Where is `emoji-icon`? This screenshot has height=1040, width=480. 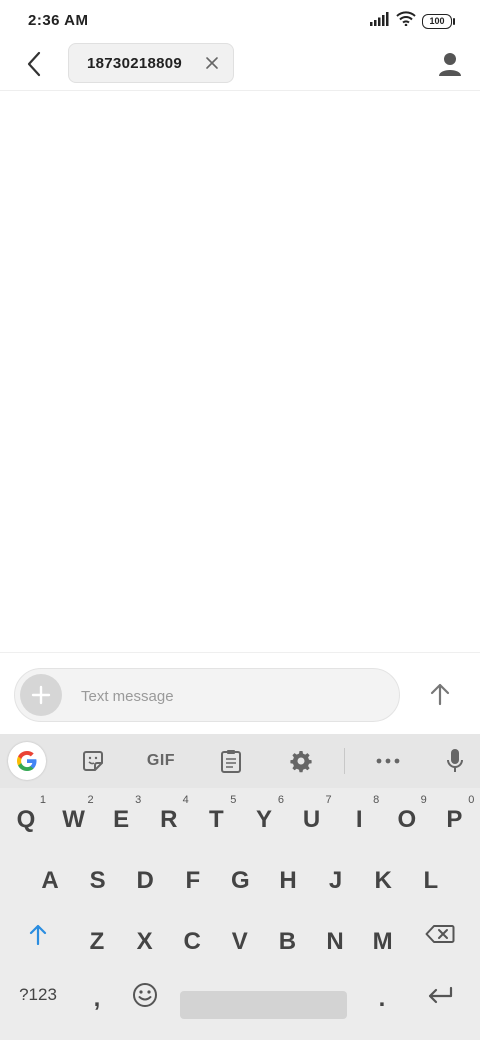
emoji-icon is located at coordinates (145, 995).